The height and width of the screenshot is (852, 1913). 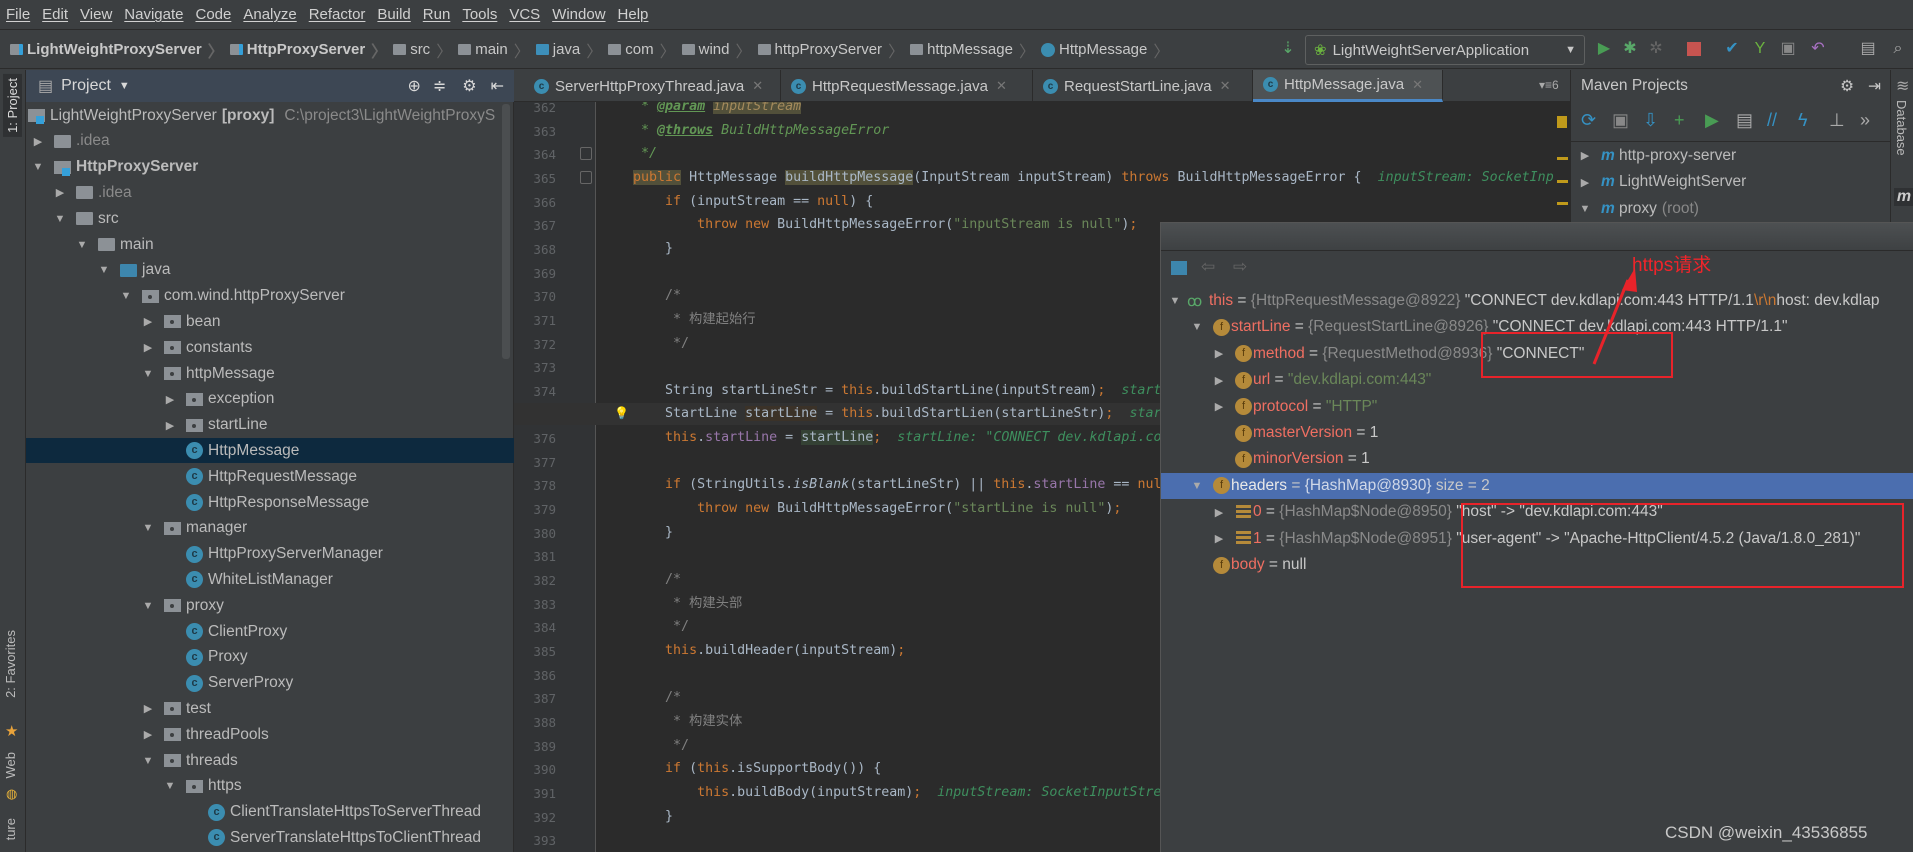 What do you see at coordinates (1766, 832) in the screenshot?
I see `watermark: CSDN @weixin_43536855` at bounding box center [1766, 832].